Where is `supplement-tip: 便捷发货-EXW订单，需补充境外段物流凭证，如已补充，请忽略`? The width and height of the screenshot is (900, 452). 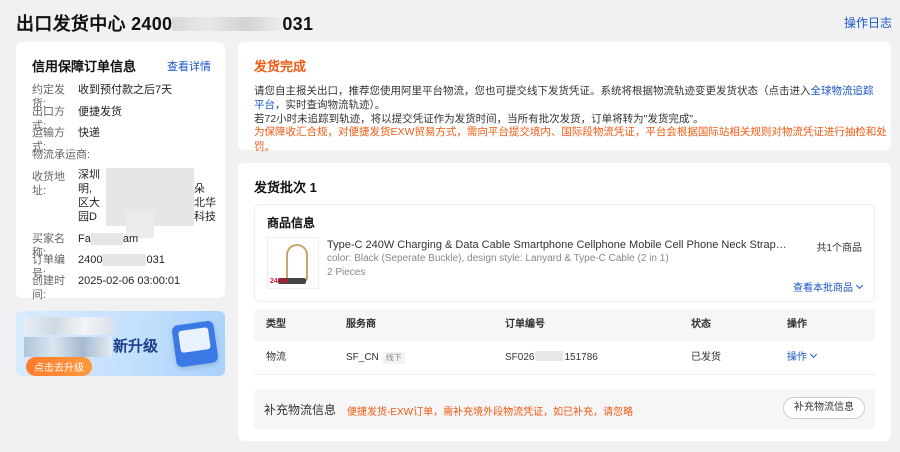 supplement-tip: 便捷发货-EXW订单，需补充境外段物流凭证，如已补充，请忽略 is located at coordinates (490, 412).